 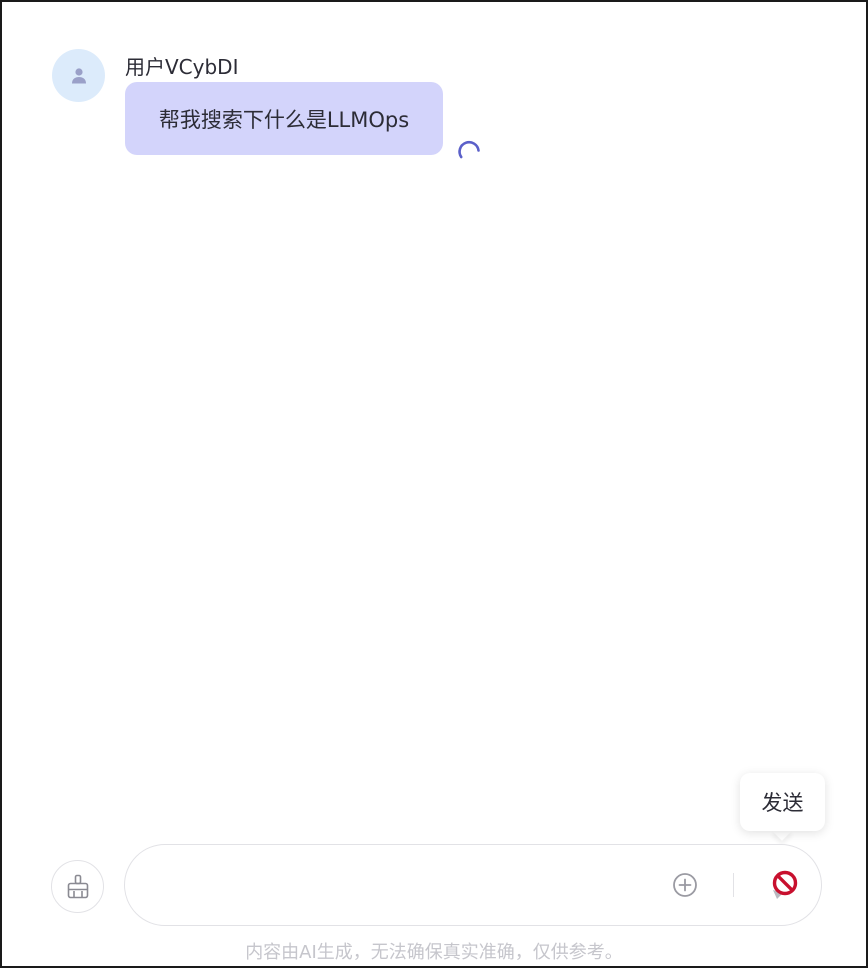 What do you see at coordinates (733, 885) in the screenshot?
I see `input-divider` at bounding box center [733, 885].